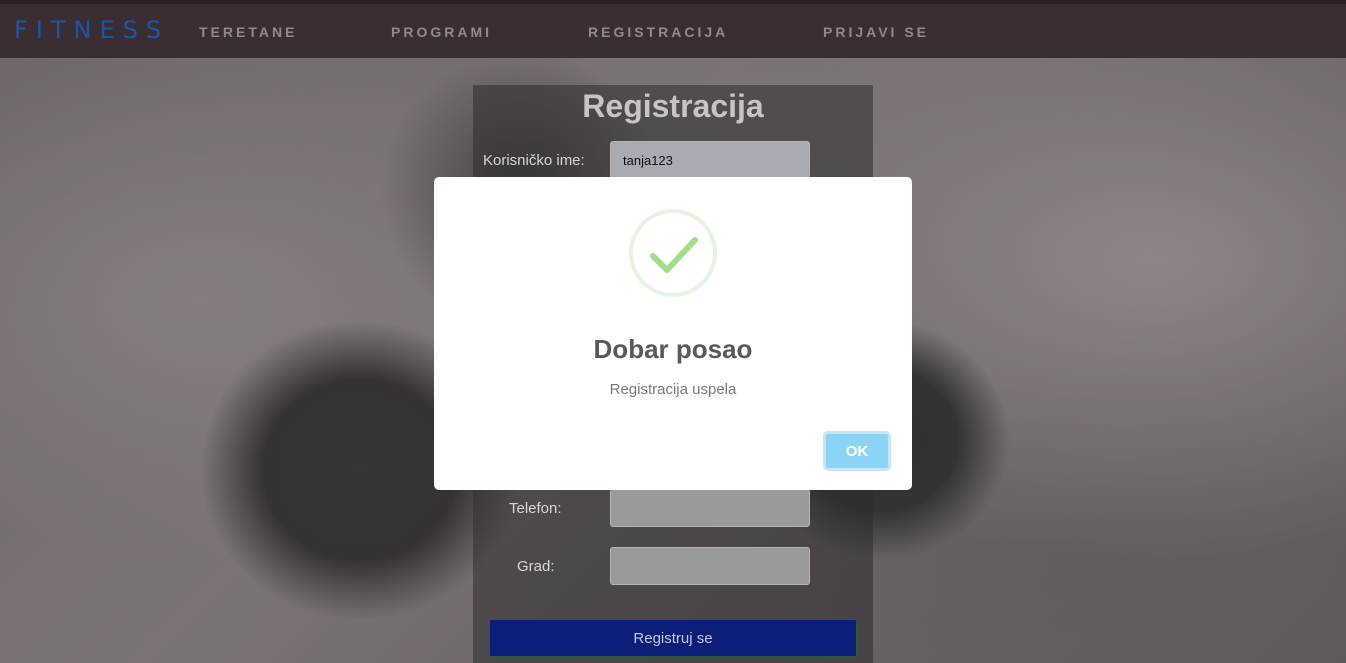 Image resolution: width=1346 pixels, height=663 pixels. What do you see at coordinates (91, 30) in the screenshot?
I see `brand-logo: FITNESS` at bounding box center [91, 30].